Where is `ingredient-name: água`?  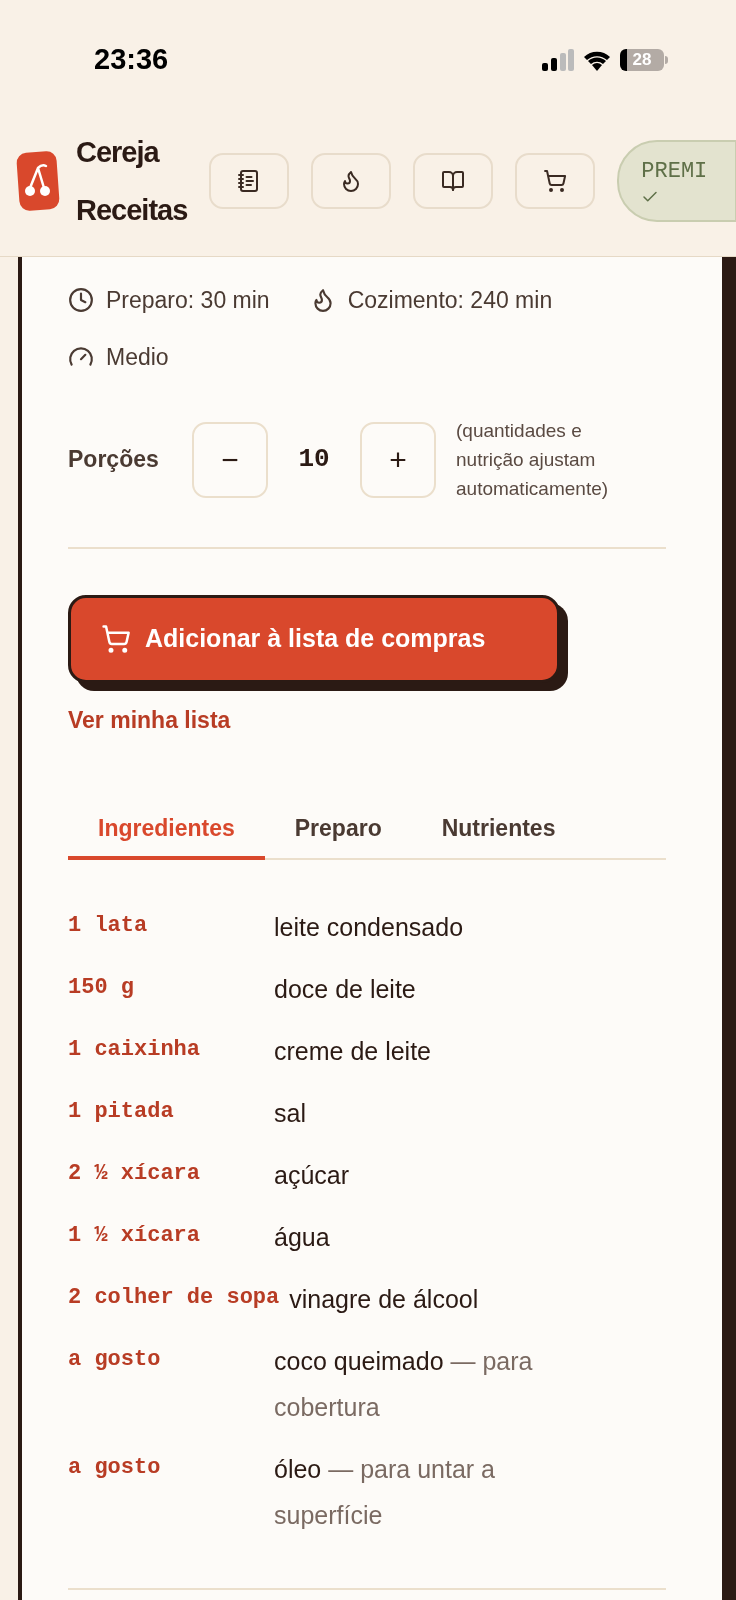
ingredient-name: água is located at coordinates (302, 1237).